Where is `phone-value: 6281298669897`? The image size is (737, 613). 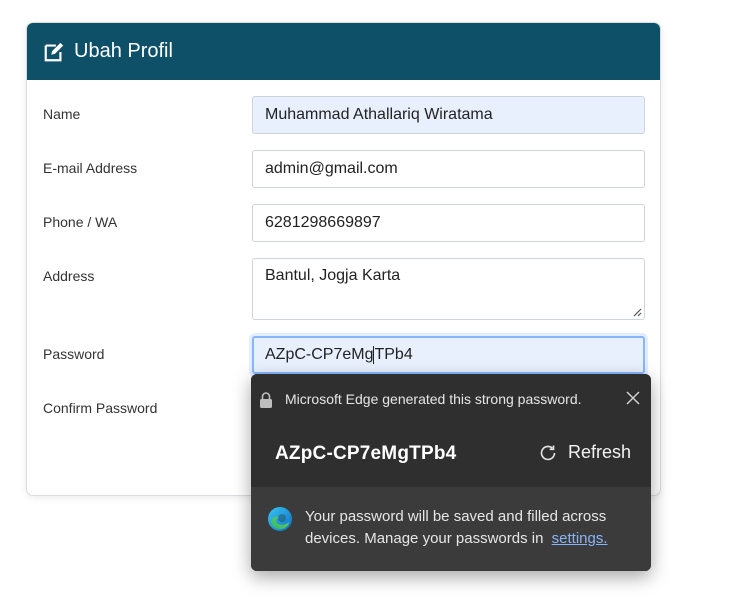 phone-value: 6281298669897 is located at coordinates (323, 222).